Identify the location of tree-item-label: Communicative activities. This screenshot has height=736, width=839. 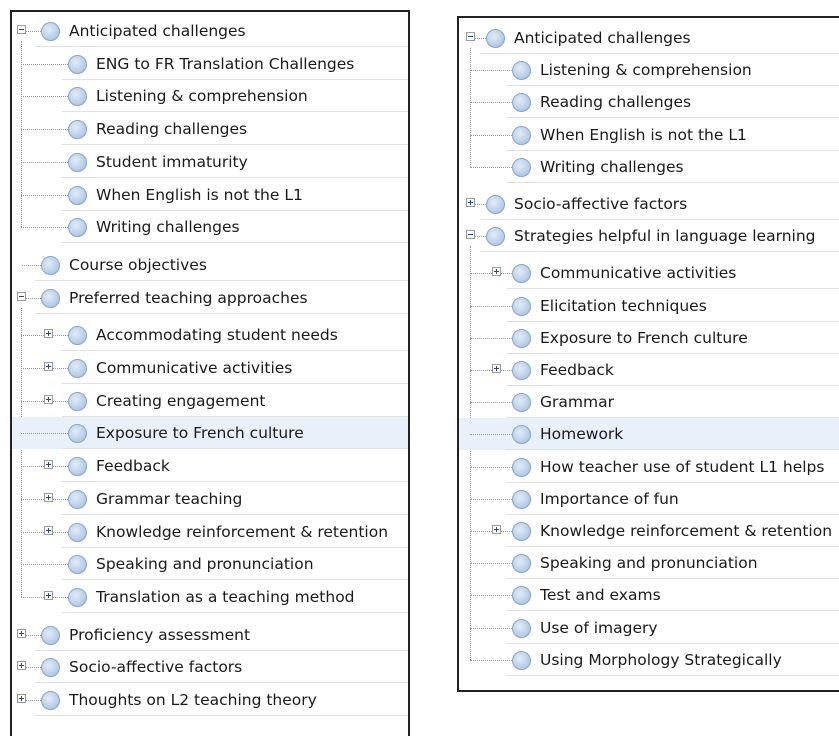
(638, 273).